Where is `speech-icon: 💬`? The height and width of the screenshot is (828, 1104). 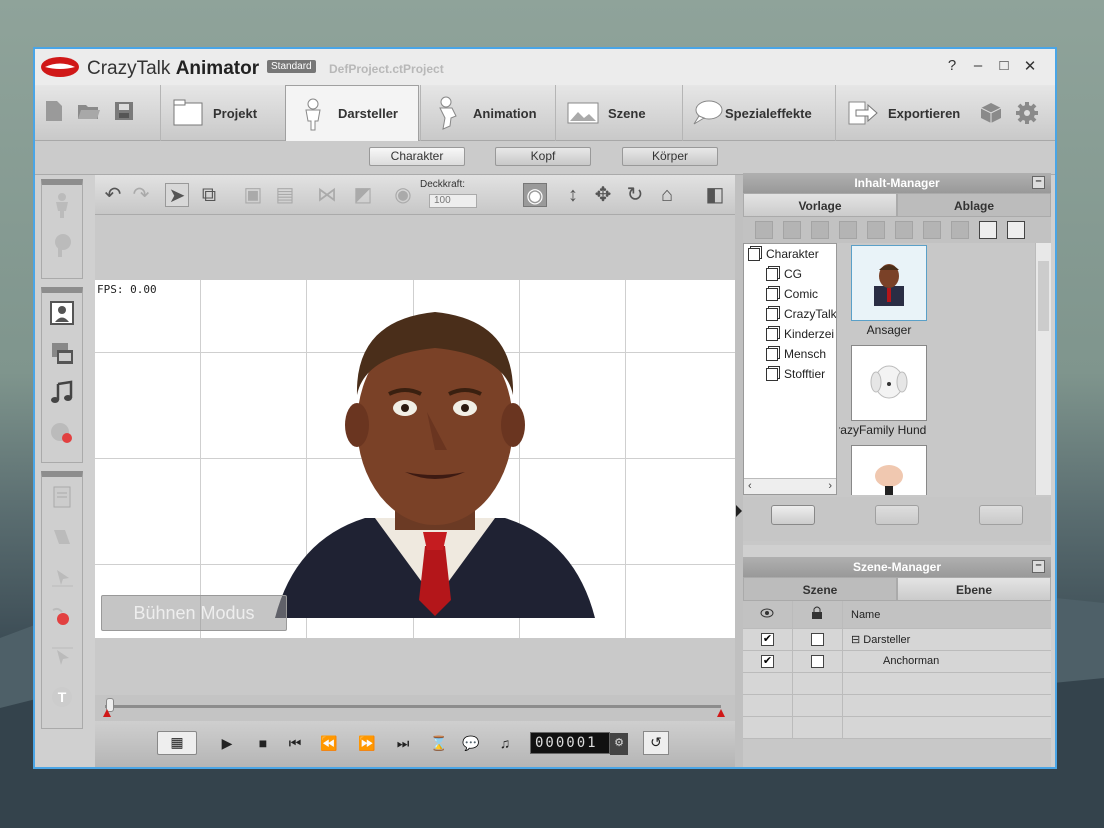
speech-icon: 💬 is located at coordinates (471, 743).